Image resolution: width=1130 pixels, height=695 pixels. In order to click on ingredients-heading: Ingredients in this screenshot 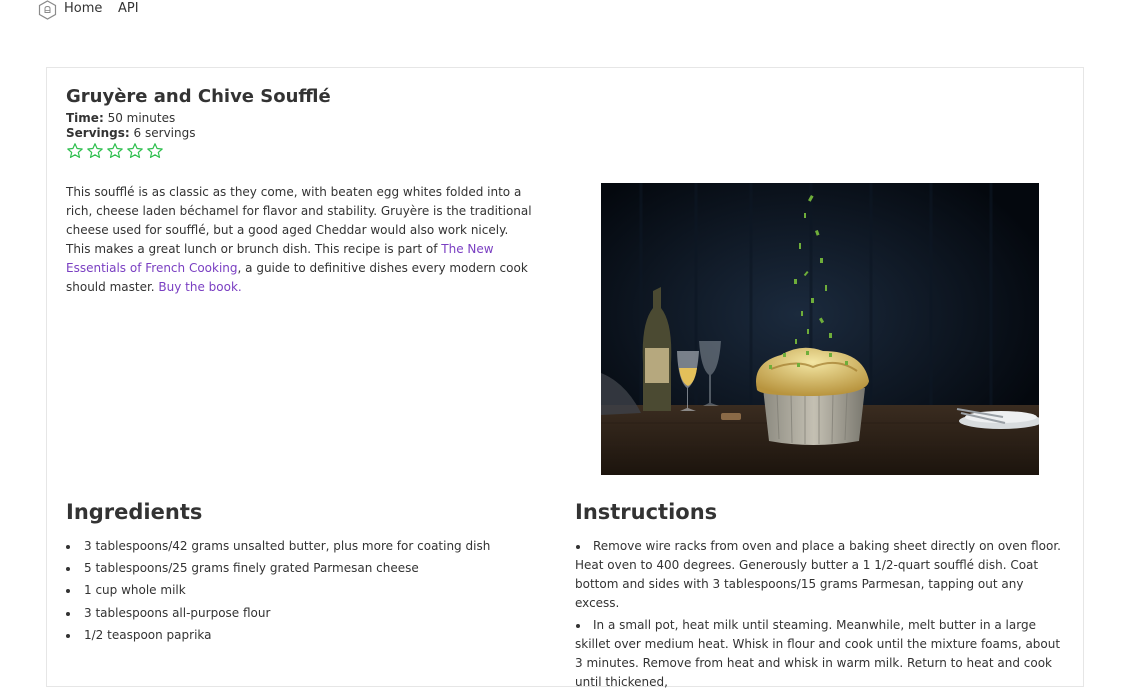, I will do `click(134, 512)`.